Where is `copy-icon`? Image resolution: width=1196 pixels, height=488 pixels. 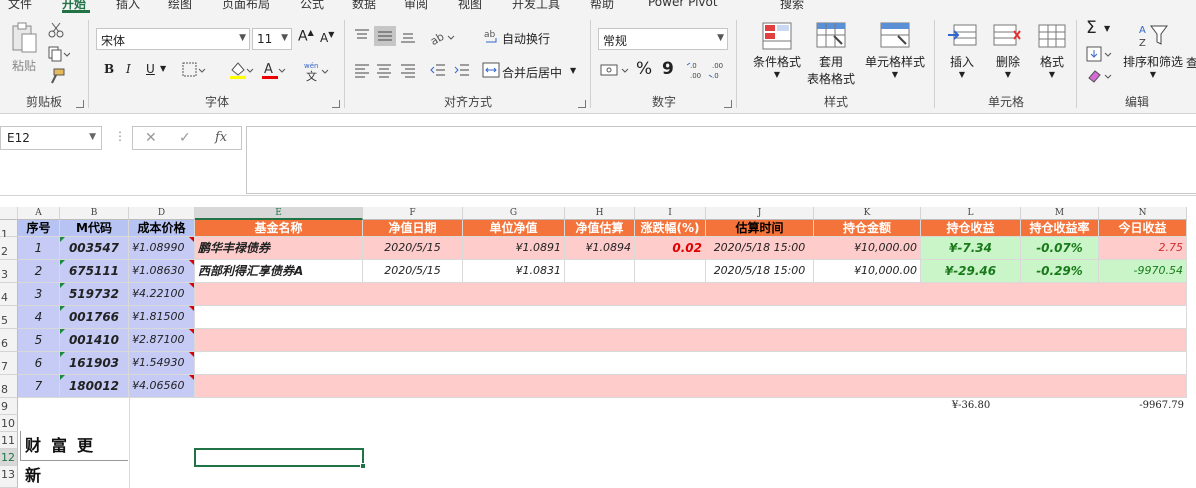
copy-icon is located at coordinates (59, 54).